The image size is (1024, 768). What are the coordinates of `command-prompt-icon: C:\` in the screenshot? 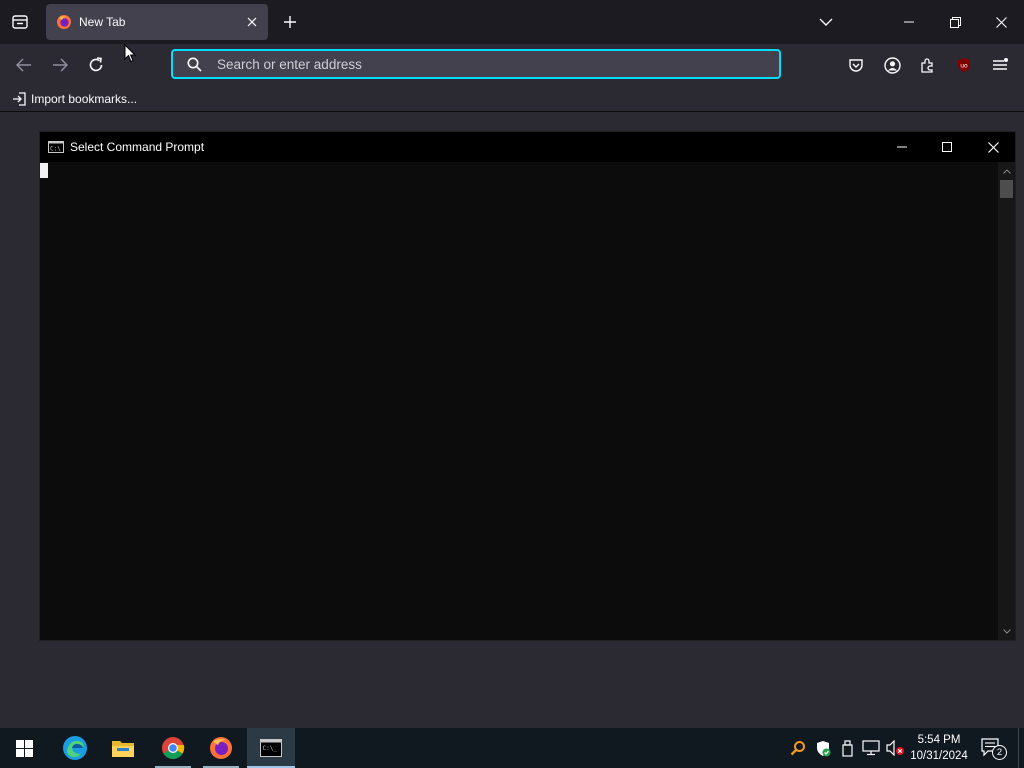 It's located at (56, 147).